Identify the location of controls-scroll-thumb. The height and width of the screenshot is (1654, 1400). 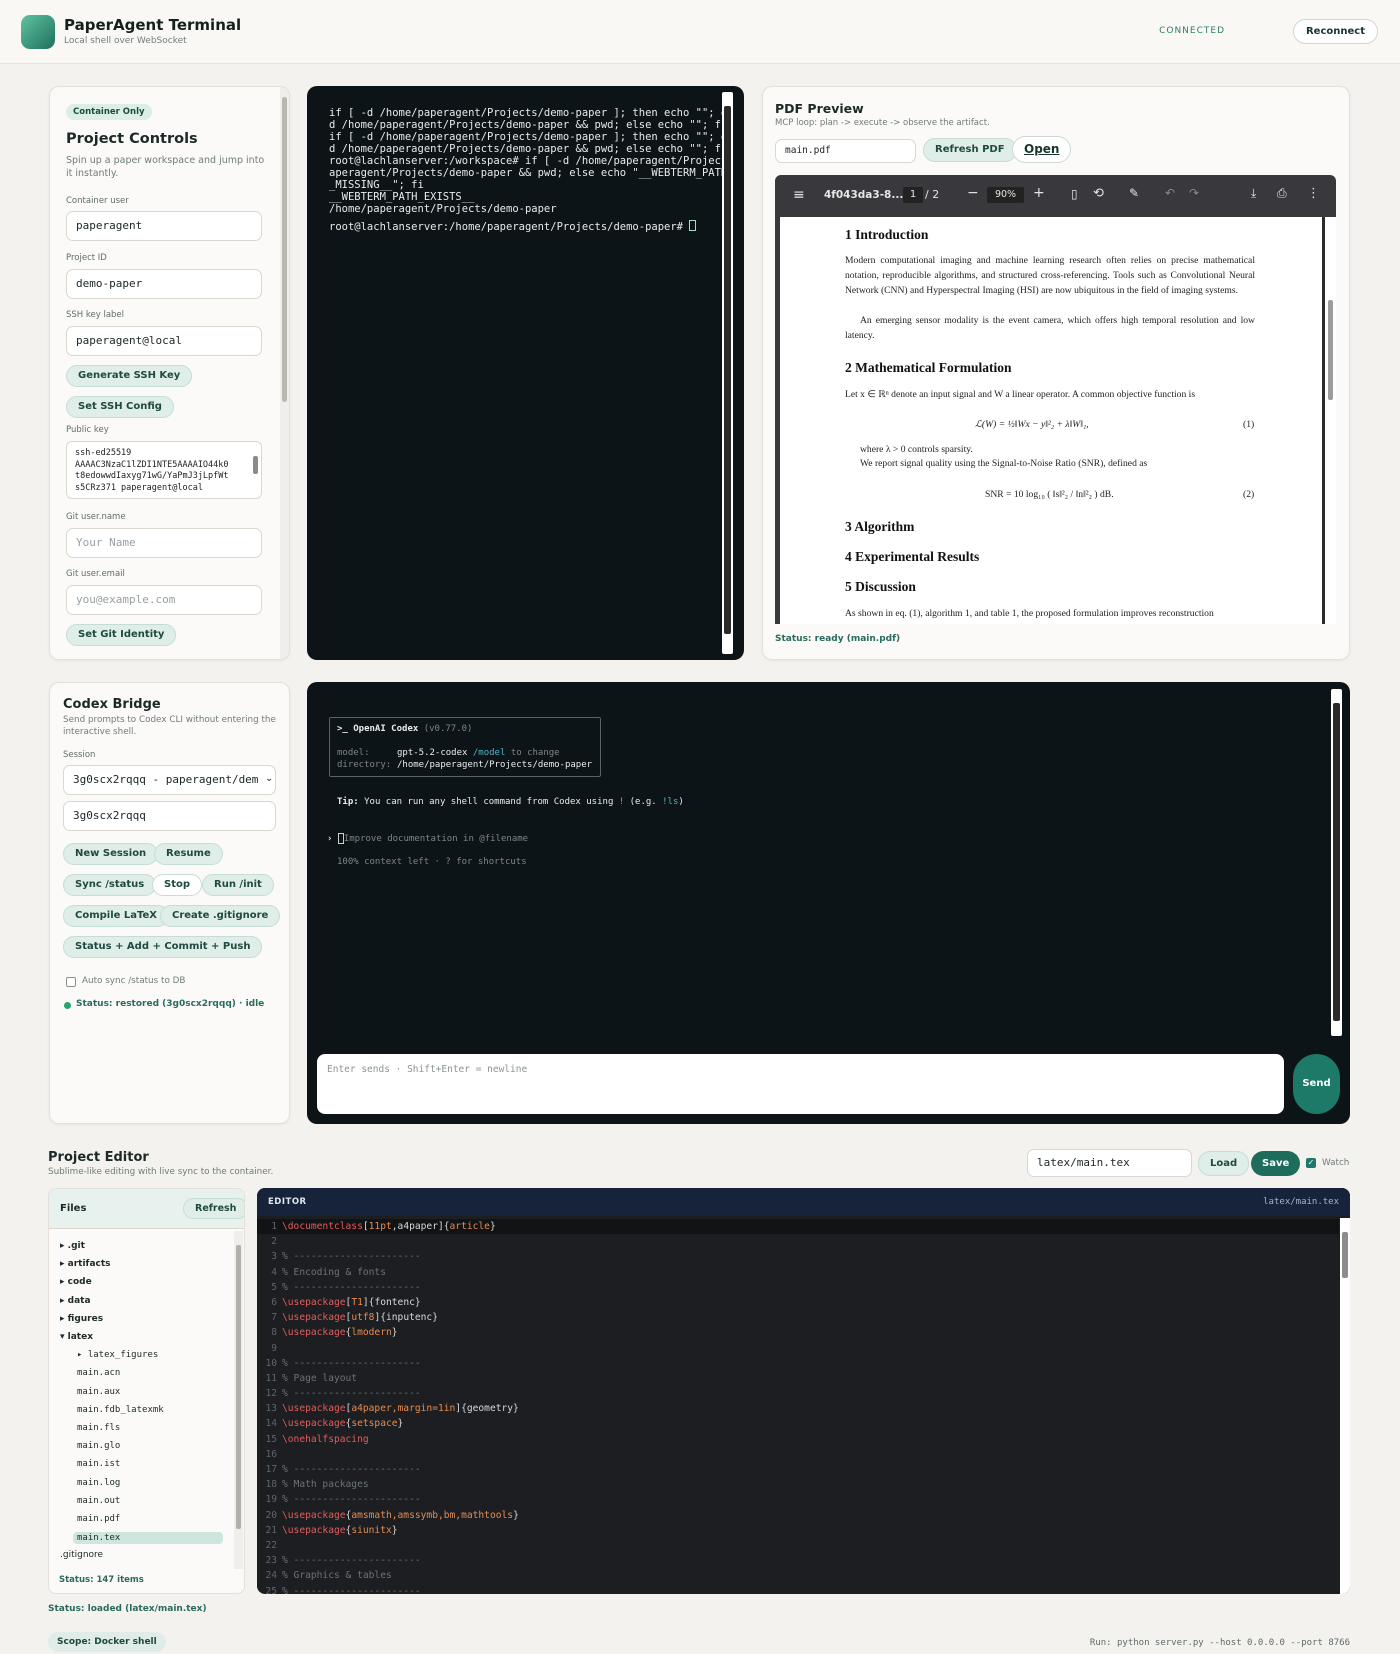
(284, 249).